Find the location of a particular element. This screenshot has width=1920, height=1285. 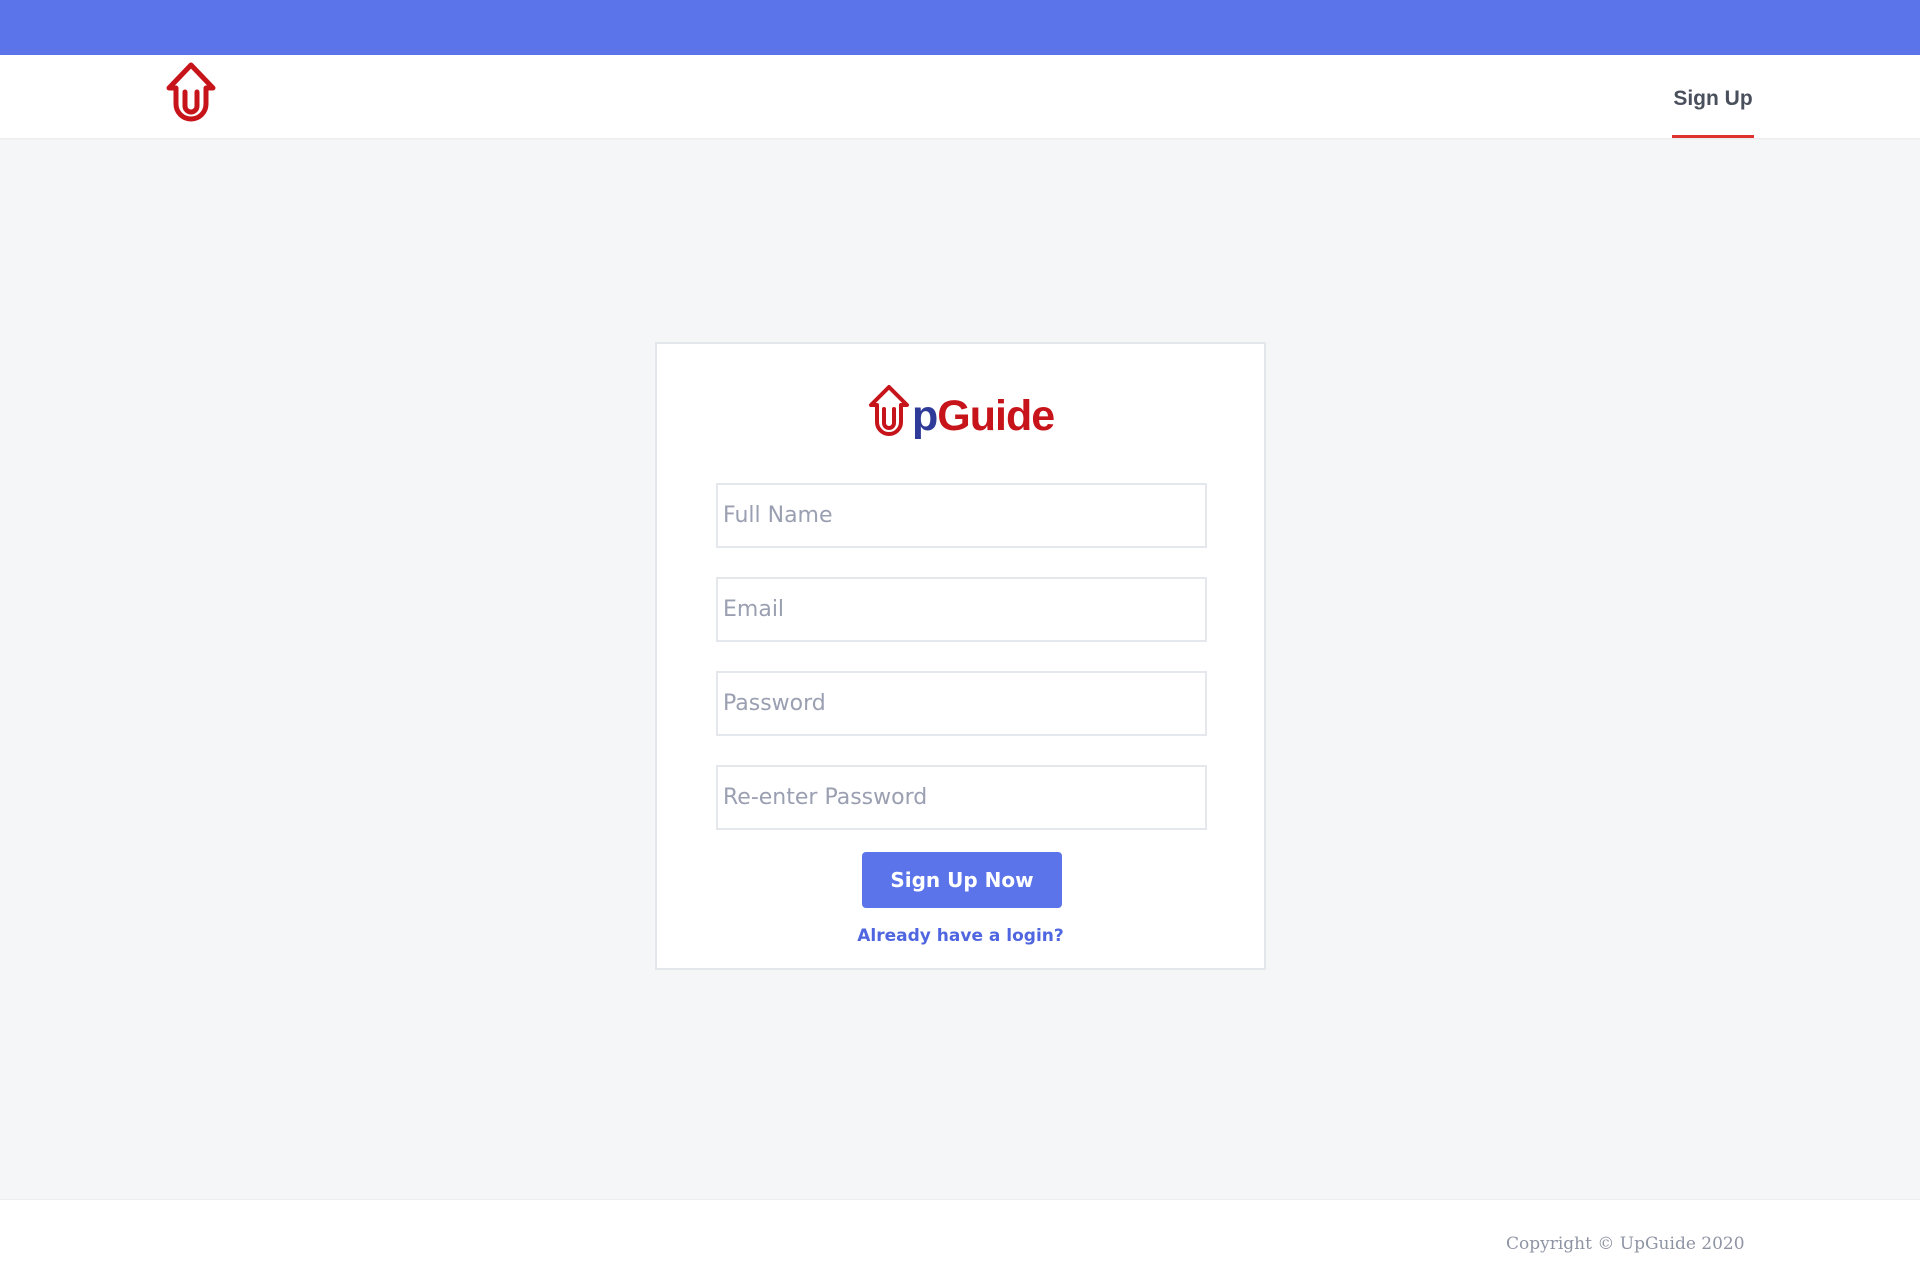

full-name-field is located at coordinates (961, 515).